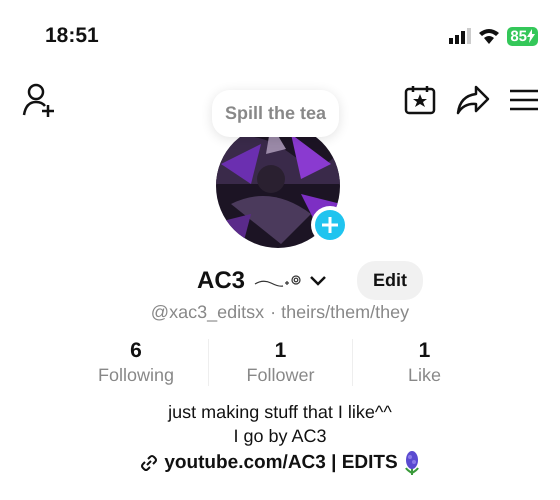 The width and height of the screenshot is (560, 500). Describe the element at coordinates (473, 100) in the screenshot. I see `share-icon` at that location.